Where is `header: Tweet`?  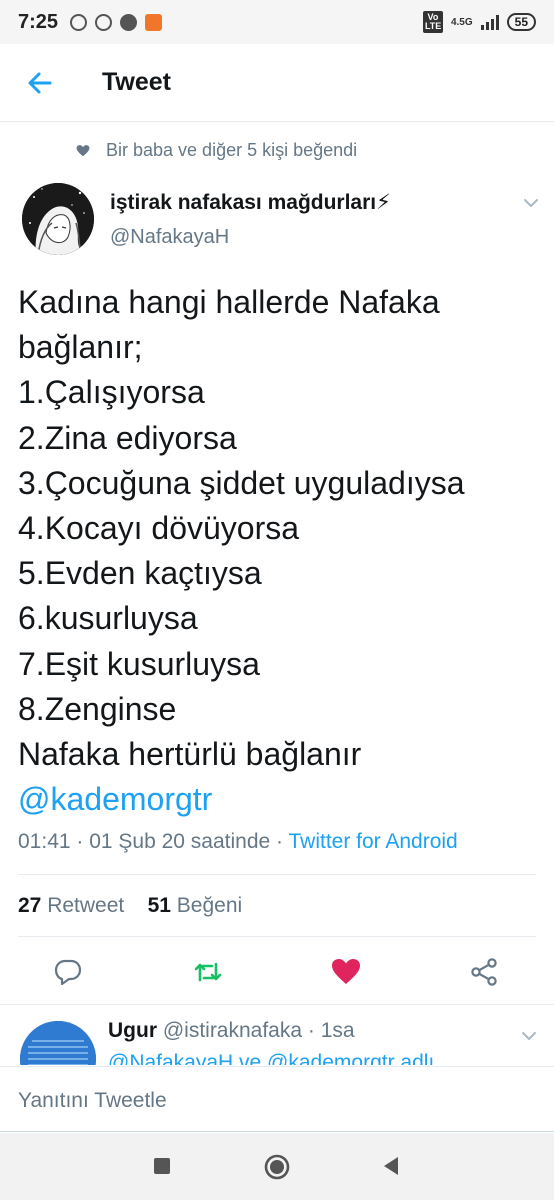
header: Tweet is located at coordinates (277, 83).